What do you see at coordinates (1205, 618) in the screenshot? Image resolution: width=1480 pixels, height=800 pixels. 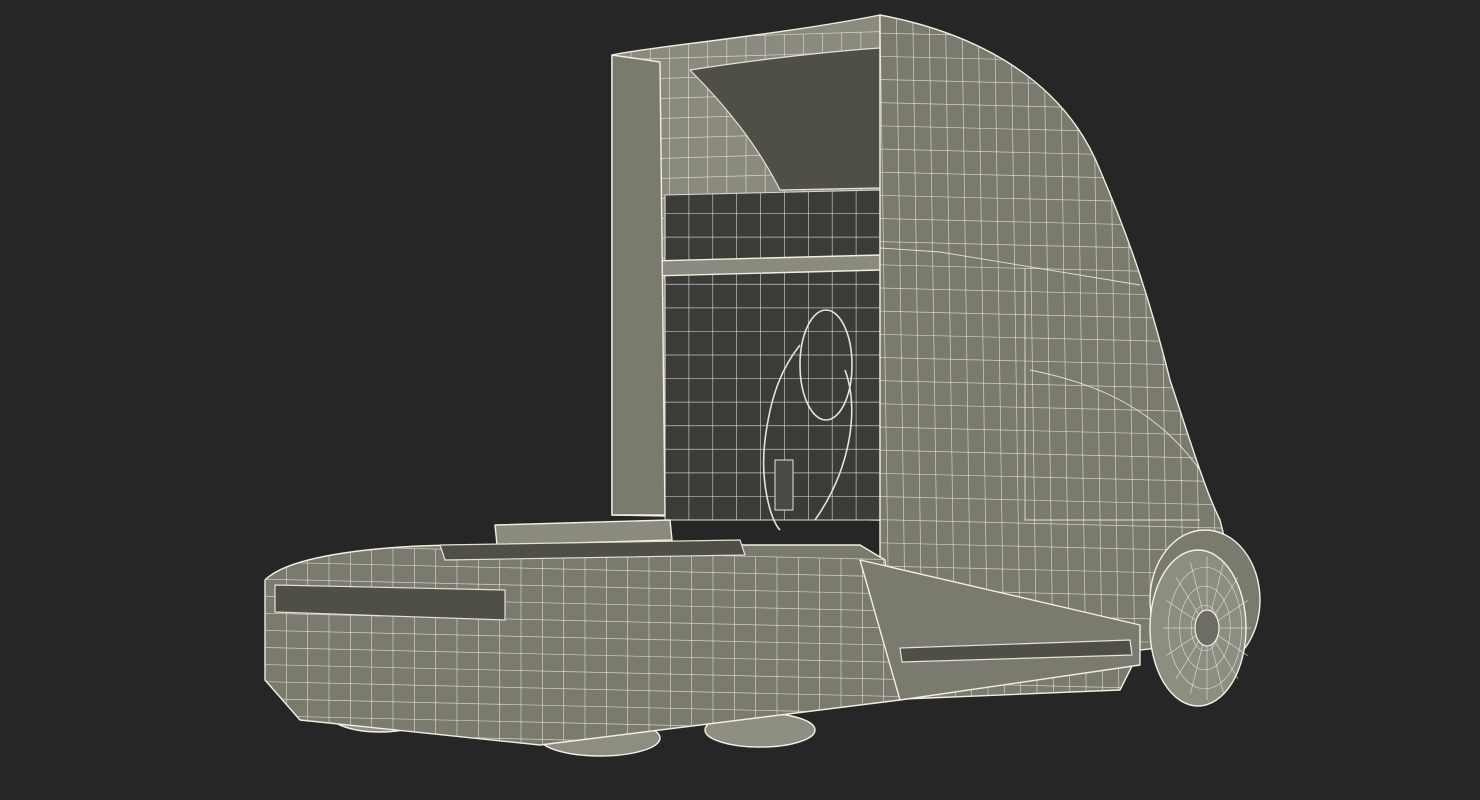 I see `front-wheel` at bounding box center [1205, 618].